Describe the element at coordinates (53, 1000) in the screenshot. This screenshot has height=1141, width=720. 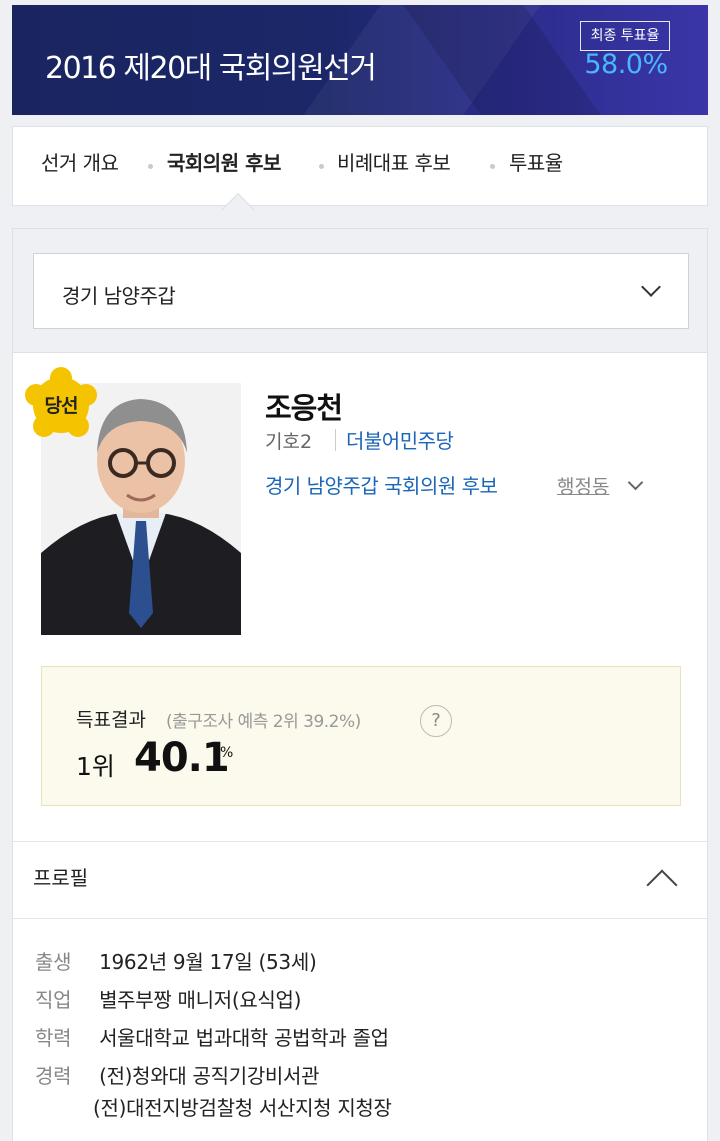
I see `profile-key: 직업` at that location.